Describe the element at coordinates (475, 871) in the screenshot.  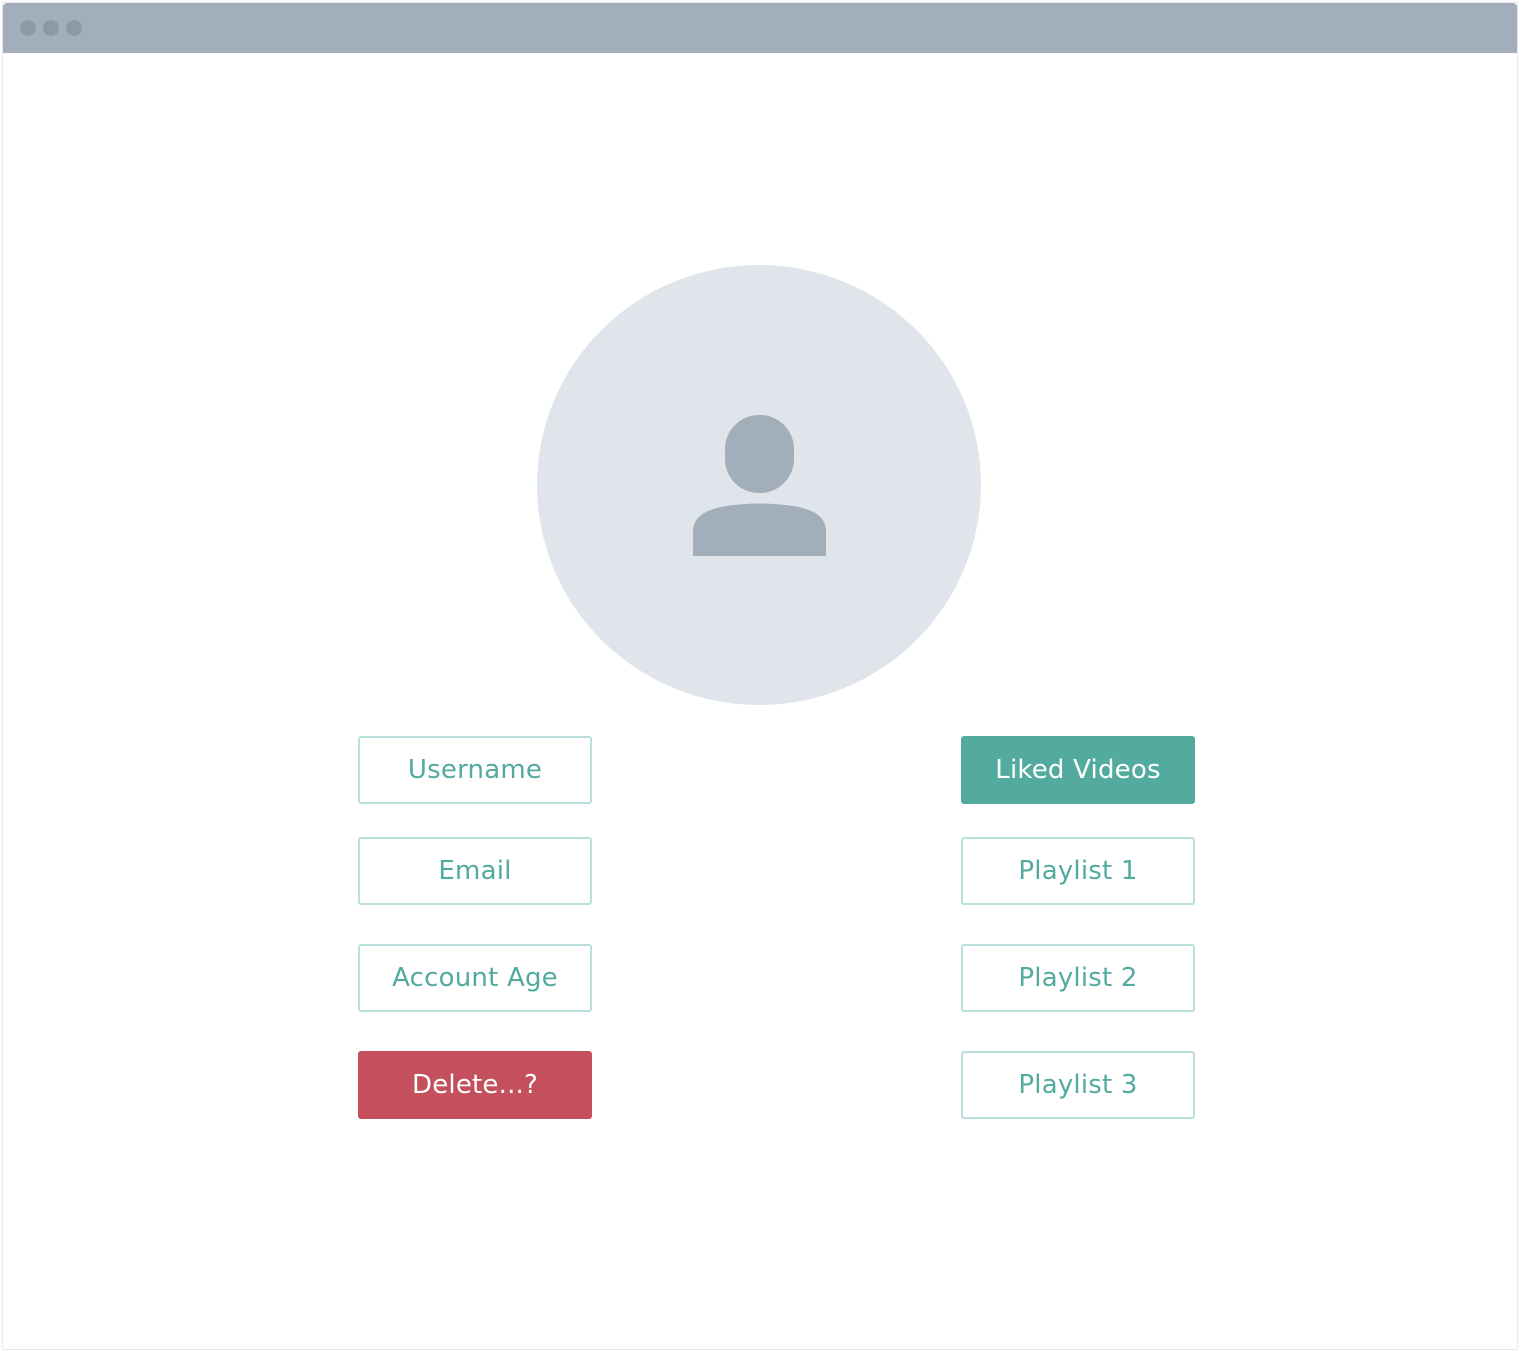
I see `email-button: Email` at that location.